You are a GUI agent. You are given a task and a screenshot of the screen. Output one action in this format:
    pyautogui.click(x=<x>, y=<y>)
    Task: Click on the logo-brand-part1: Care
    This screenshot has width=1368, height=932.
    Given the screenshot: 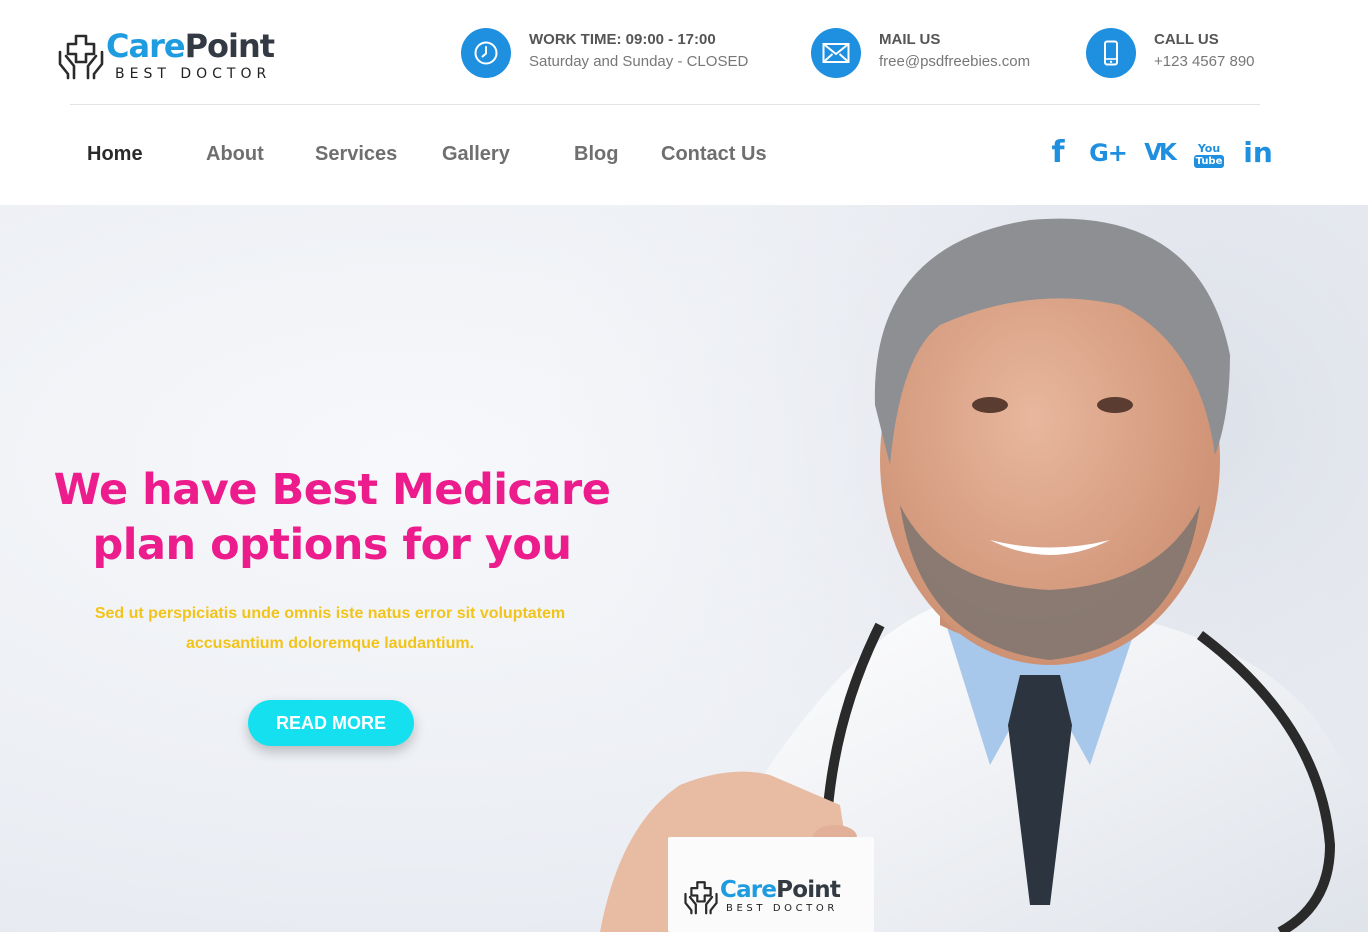 What is the action you would take?
    pyautogui.click(x=146, y=46)
    